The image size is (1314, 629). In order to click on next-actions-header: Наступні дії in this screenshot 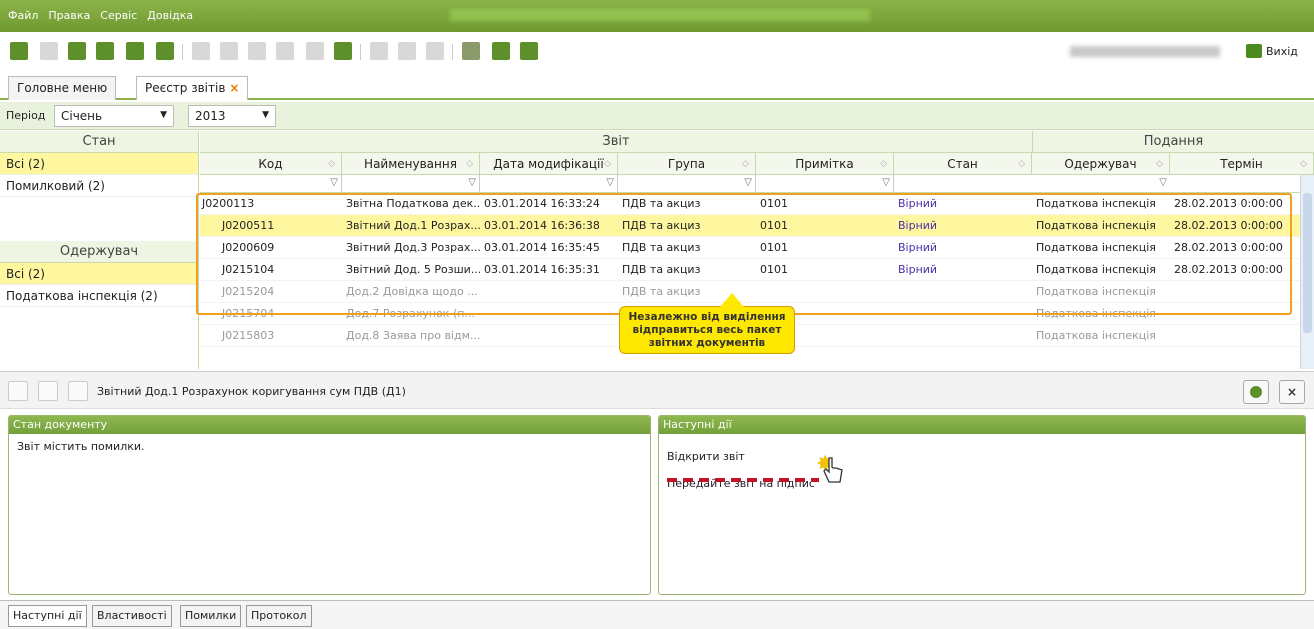, I will do `click(982, 425)`.